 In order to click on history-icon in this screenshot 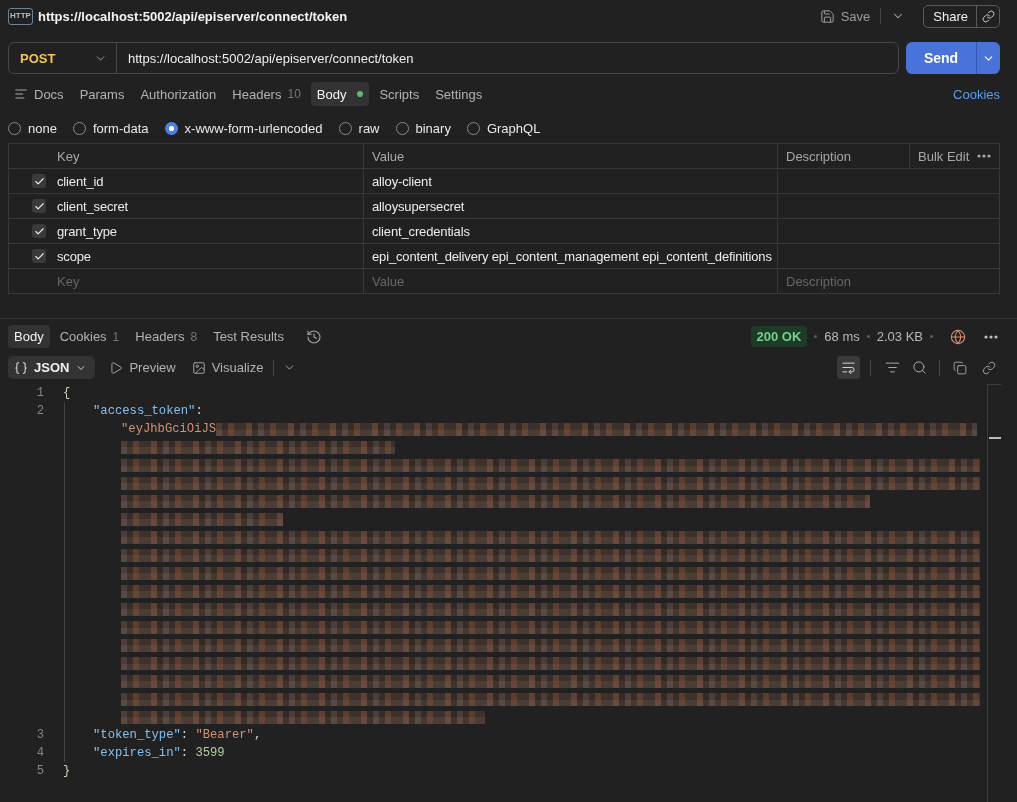, I will do `click(313, 336)`.